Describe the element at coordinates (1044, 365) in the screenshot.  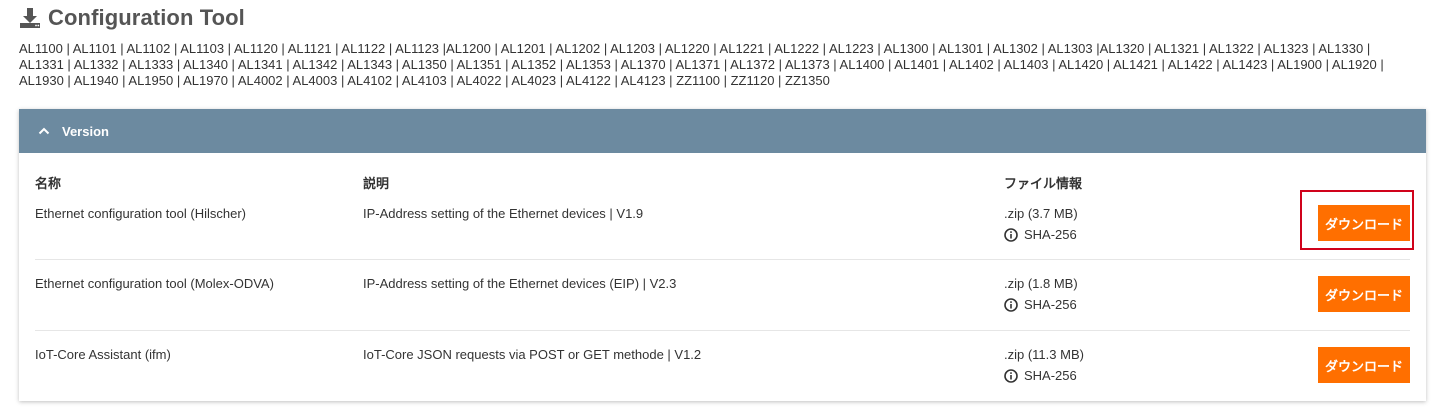
I see `file-info: .zip (11.3 MB) SHA-256` at that location.